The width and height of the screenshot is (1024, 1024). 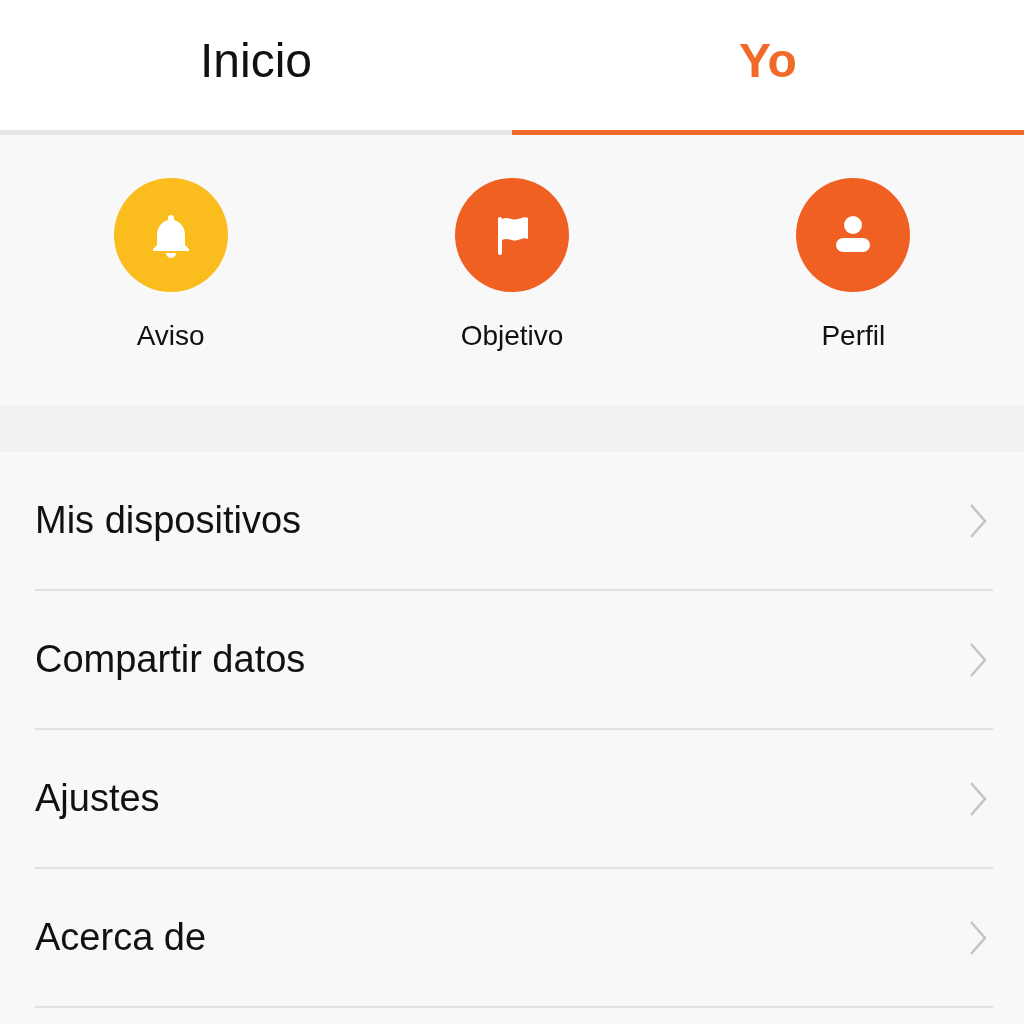 What do you see at coordinates (512, 270) in the screenshot?
I see `shortcut-button: Objetivo` at bounding box center [512, 270].